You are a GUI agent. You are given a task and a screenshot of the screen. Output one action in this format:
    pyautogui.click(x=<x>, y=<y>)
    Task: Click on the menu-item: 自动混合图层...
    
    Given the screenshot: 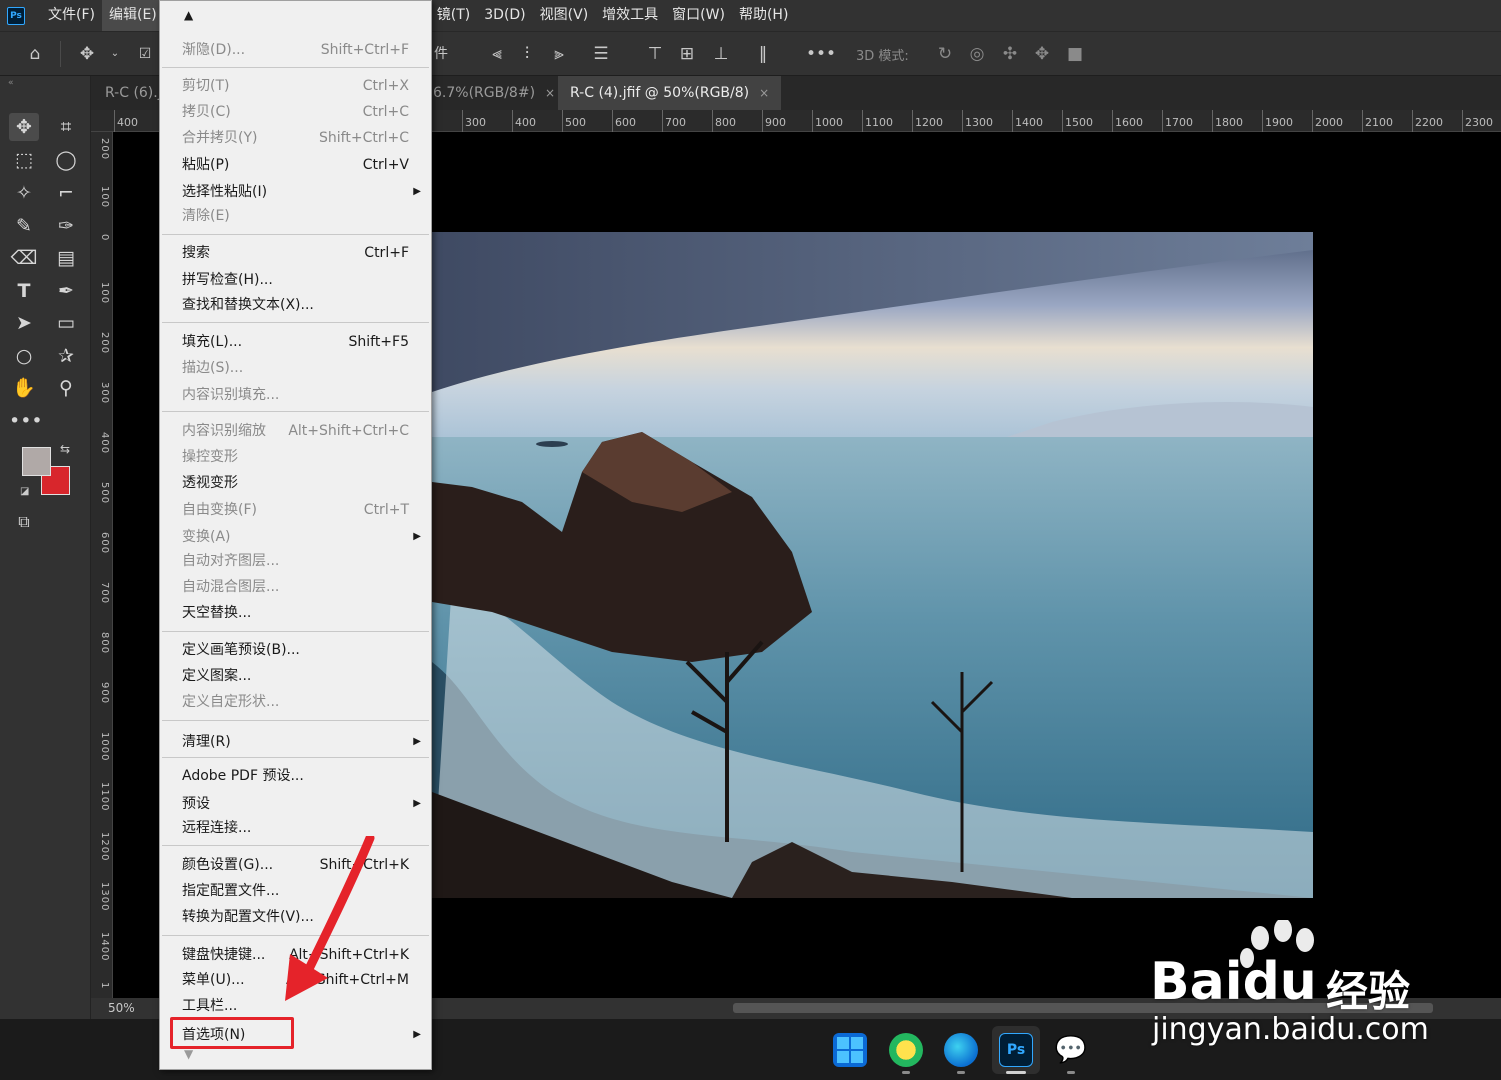 What is the action you would take?
    pyautogui.click(x=295, y=587)
    